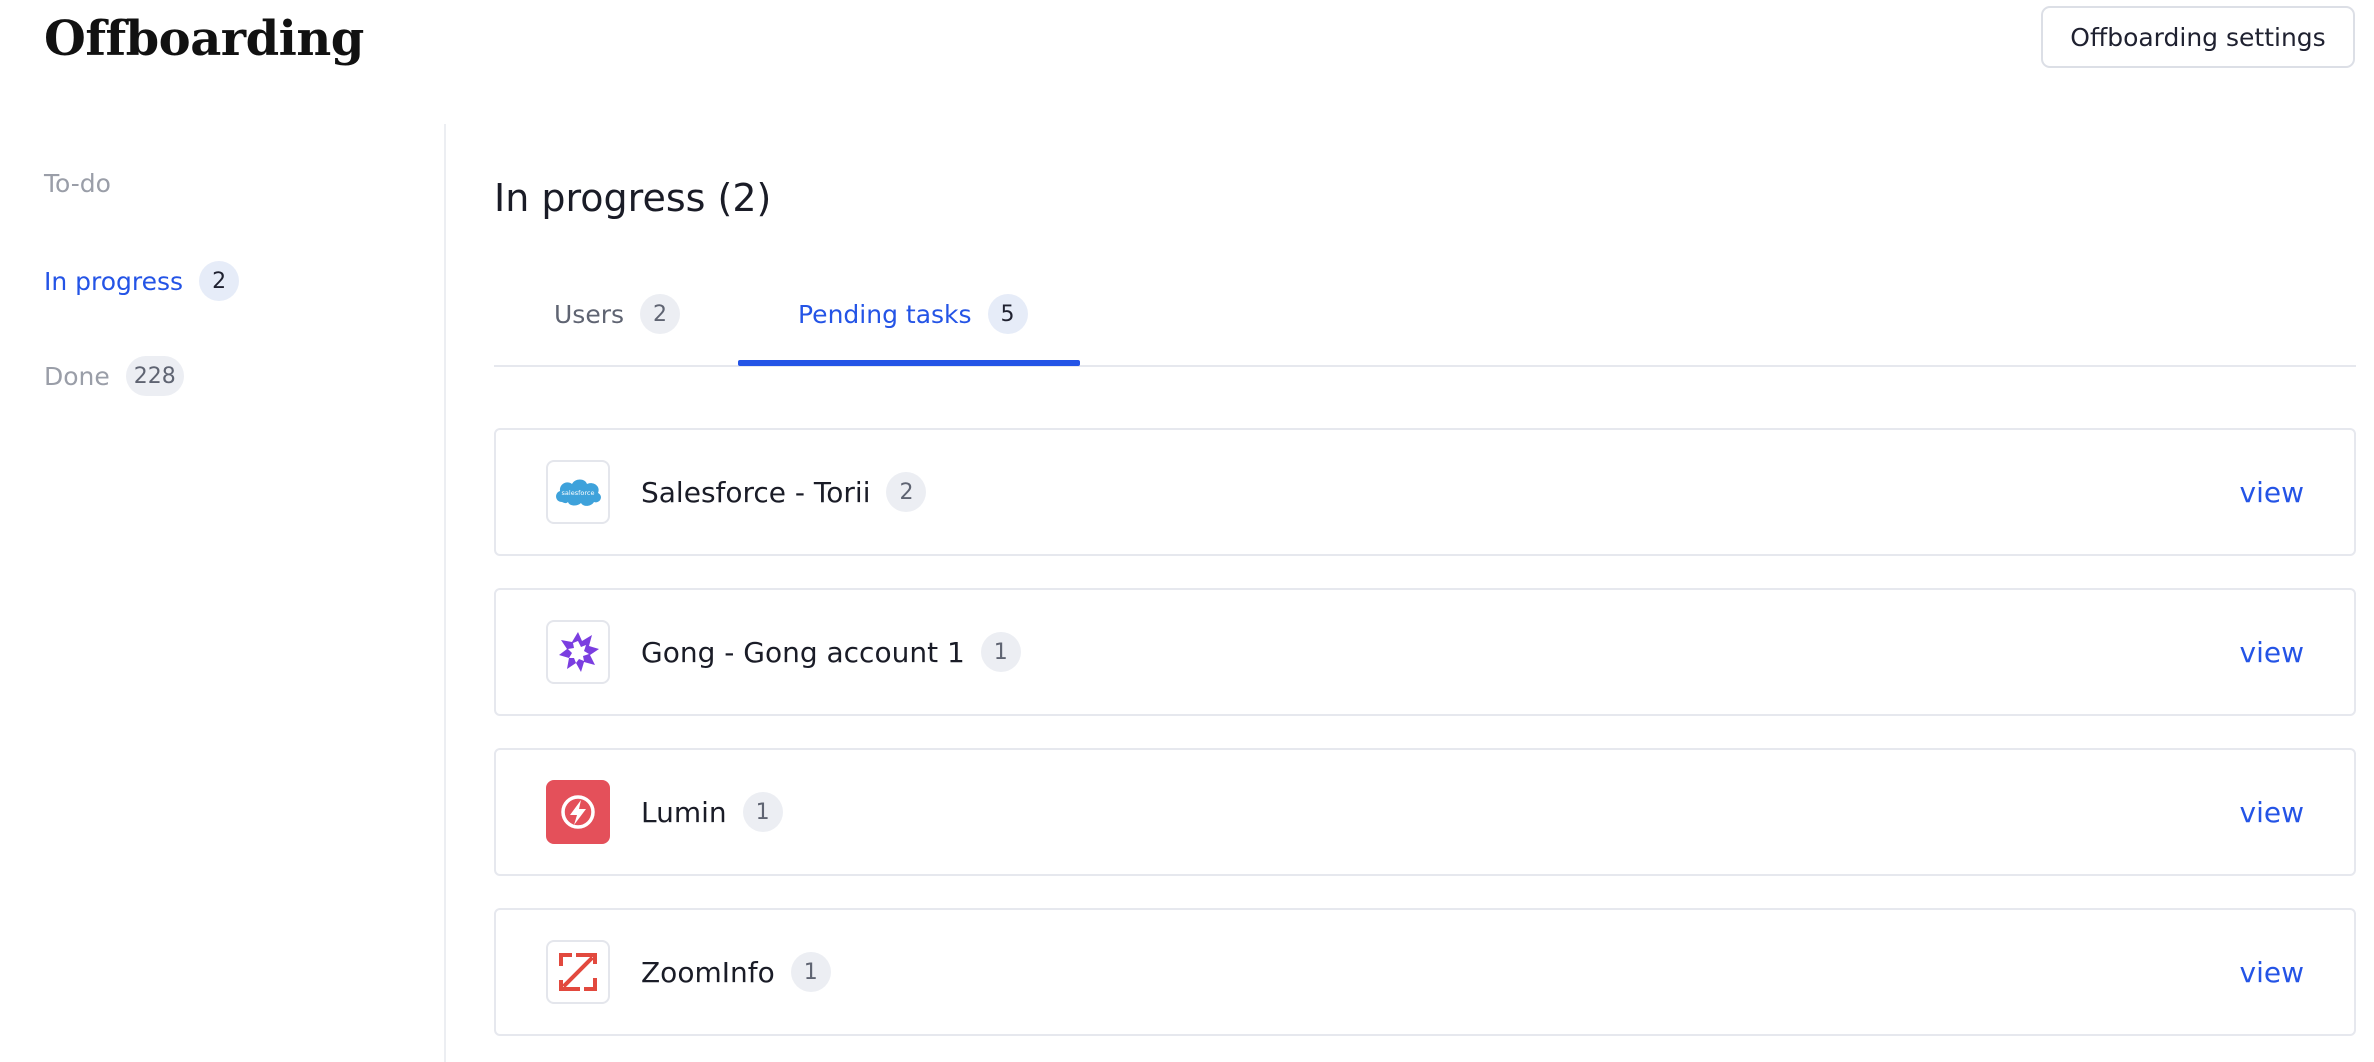 This screenshot has height=1062, width=2374. I want to click on gong-icon, so click(578, 652).